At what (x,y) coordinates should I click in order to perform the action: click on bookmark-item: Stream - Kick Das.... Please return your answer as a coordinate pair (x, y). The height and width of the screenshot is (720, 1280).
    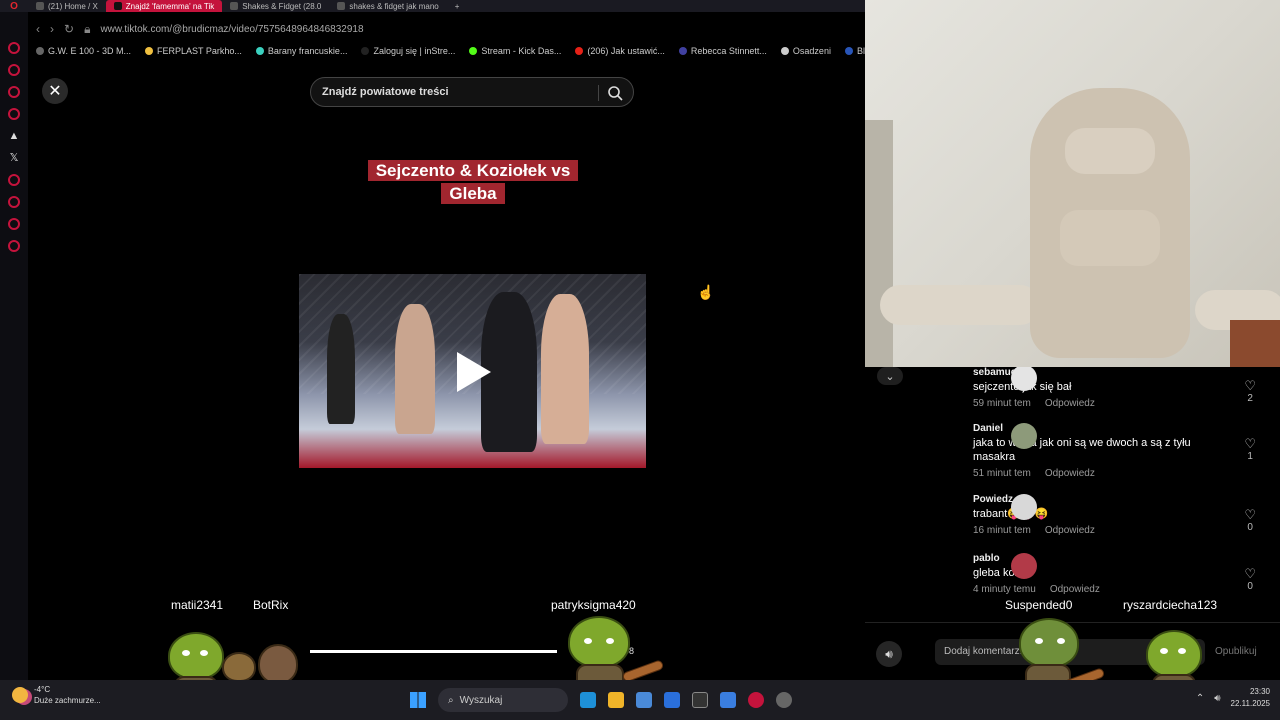
    Looking at the image, I should click on (515, 51).